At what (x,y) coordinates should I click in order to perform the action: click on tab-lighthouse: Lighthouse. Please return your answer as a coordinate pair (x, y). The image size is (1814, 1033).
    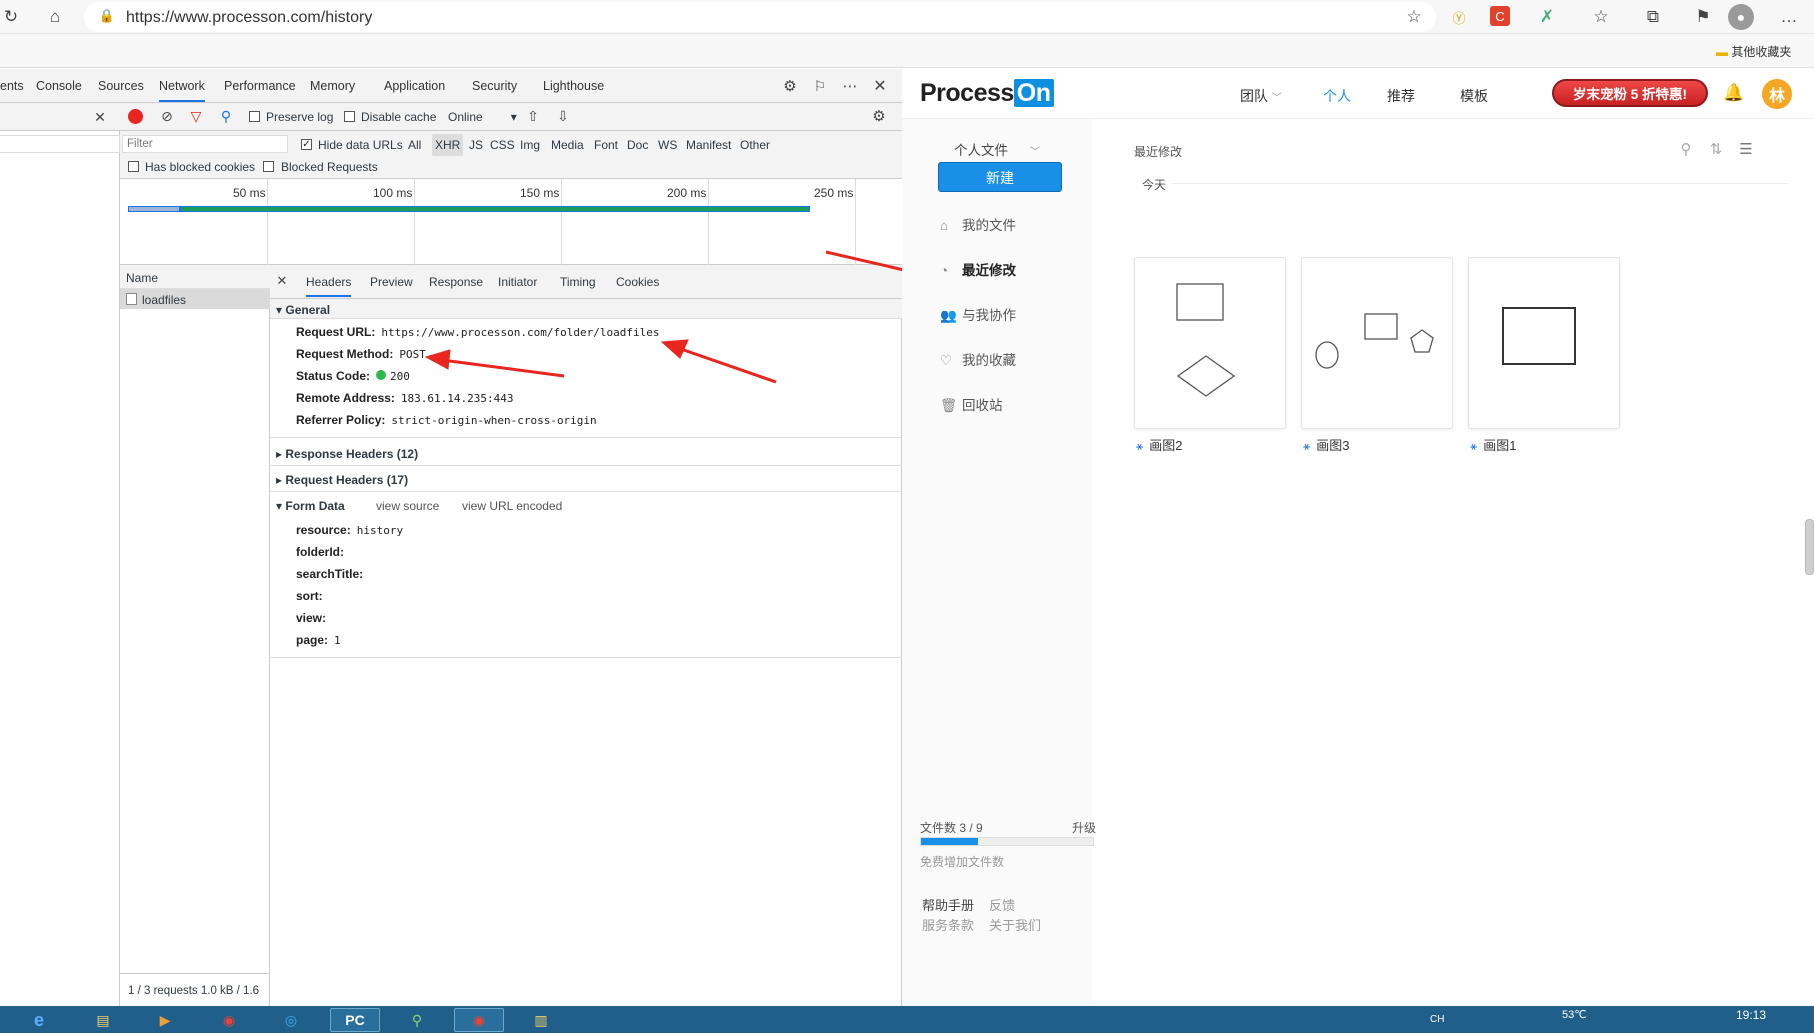
    Looking at the image, I should click on (573, 86).